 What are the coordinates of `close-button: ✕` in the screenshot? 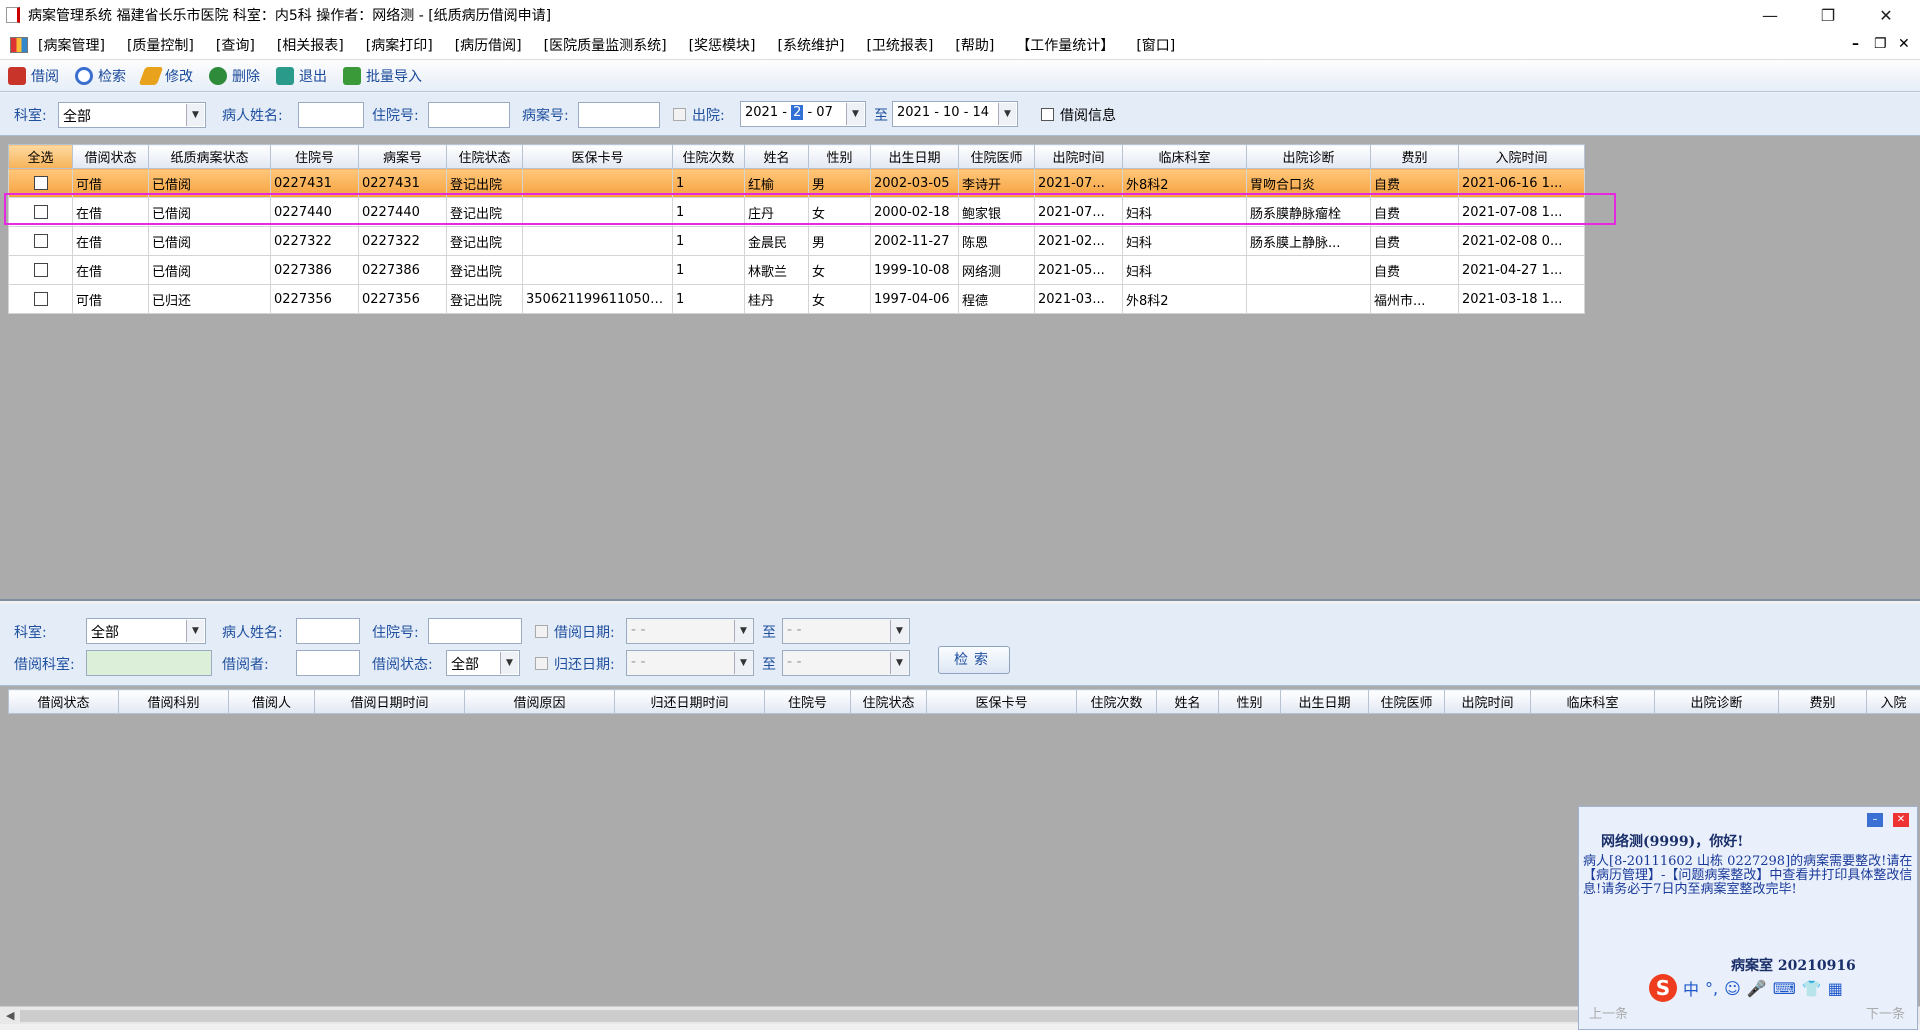 It's located at (1886, 15).